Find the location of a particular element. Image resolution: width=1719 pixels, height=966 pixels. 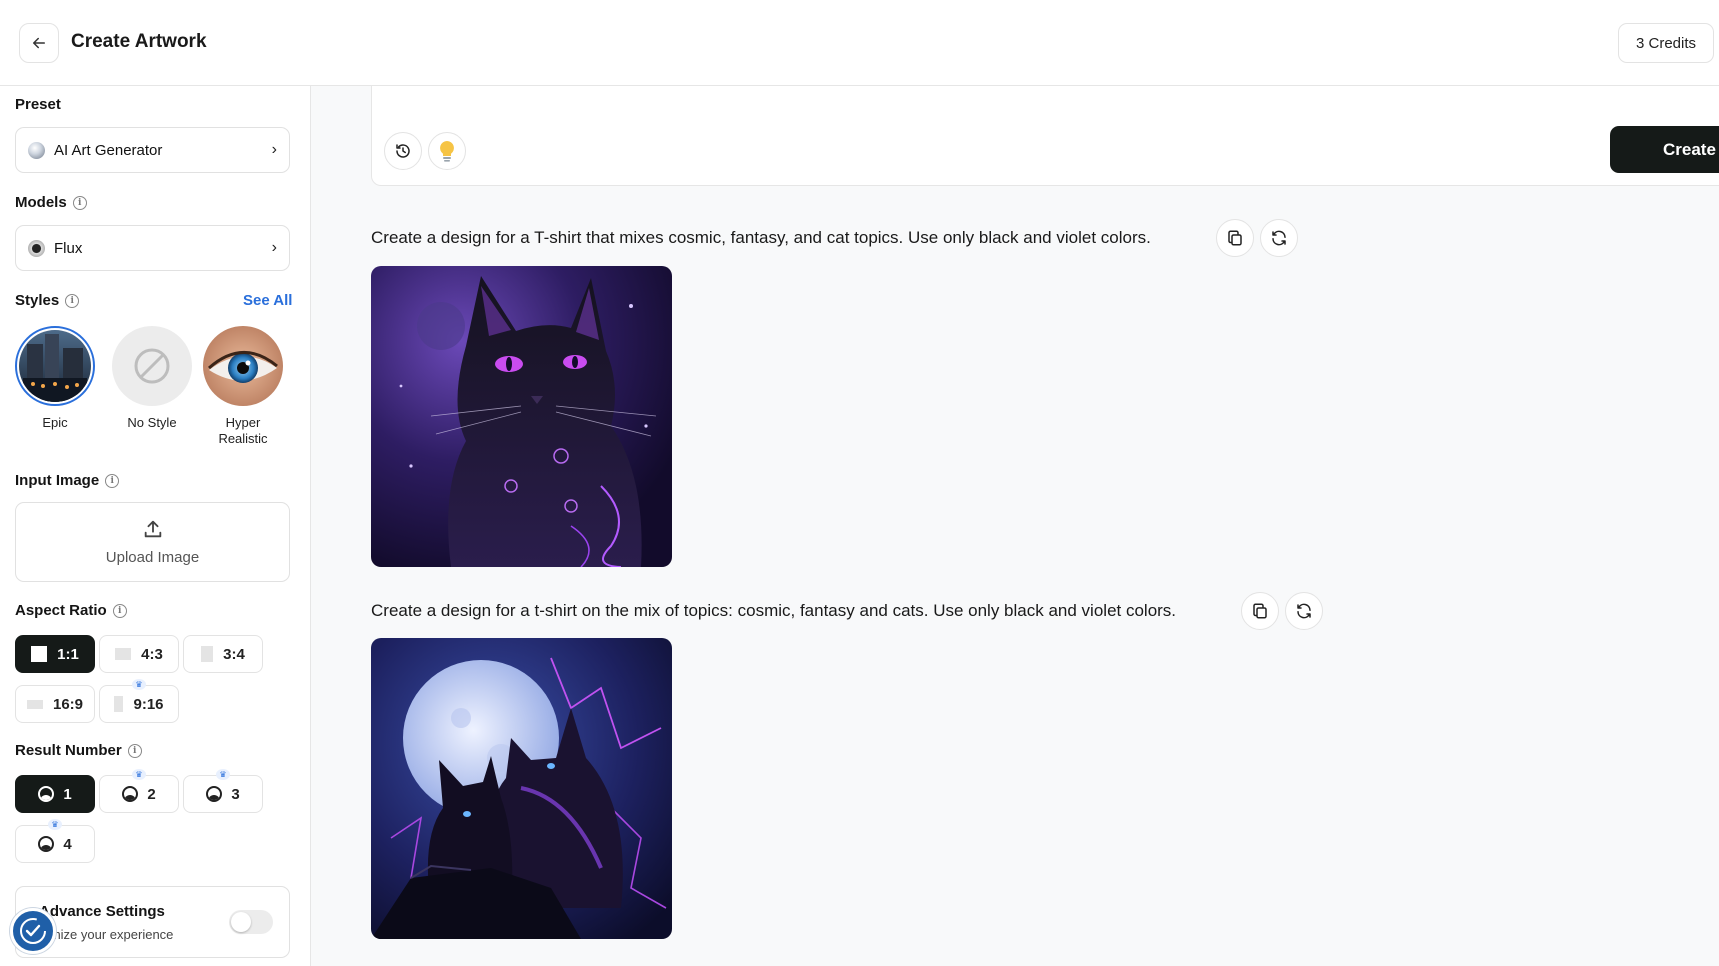

hyper-realistic-thumbnail is located at coordinates (243, 366).